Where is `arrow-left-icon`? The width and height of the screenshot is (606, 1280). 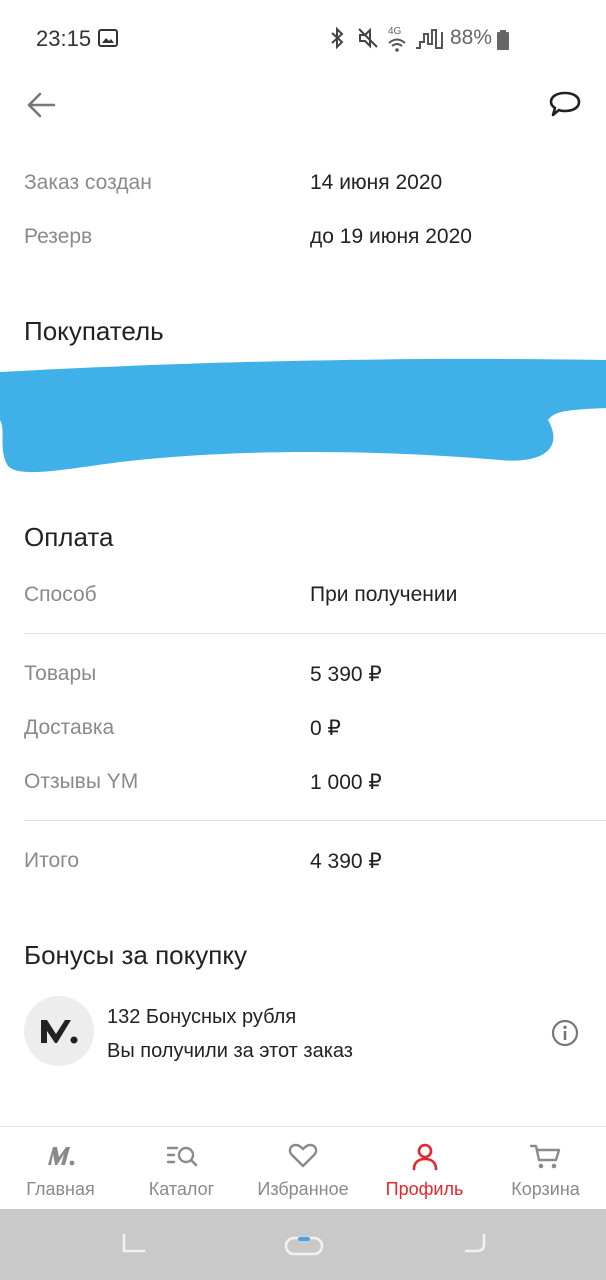
arrow-left-icon is located at coordinates (41, 105).